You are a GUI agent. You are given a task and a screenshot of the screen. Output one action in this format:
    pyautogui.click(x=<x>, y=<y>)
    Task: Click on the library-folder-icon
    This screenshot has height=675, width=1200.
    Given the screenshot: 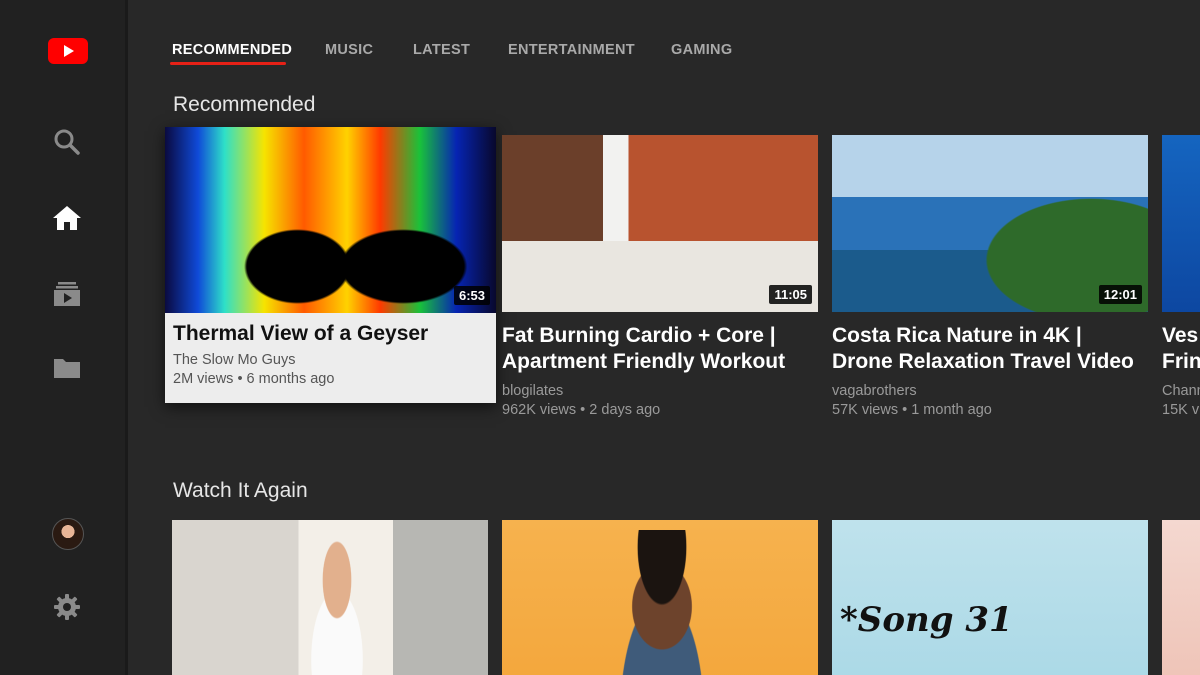 What is the action you would take?
    pyautogui.click(x=67, y=368)
    